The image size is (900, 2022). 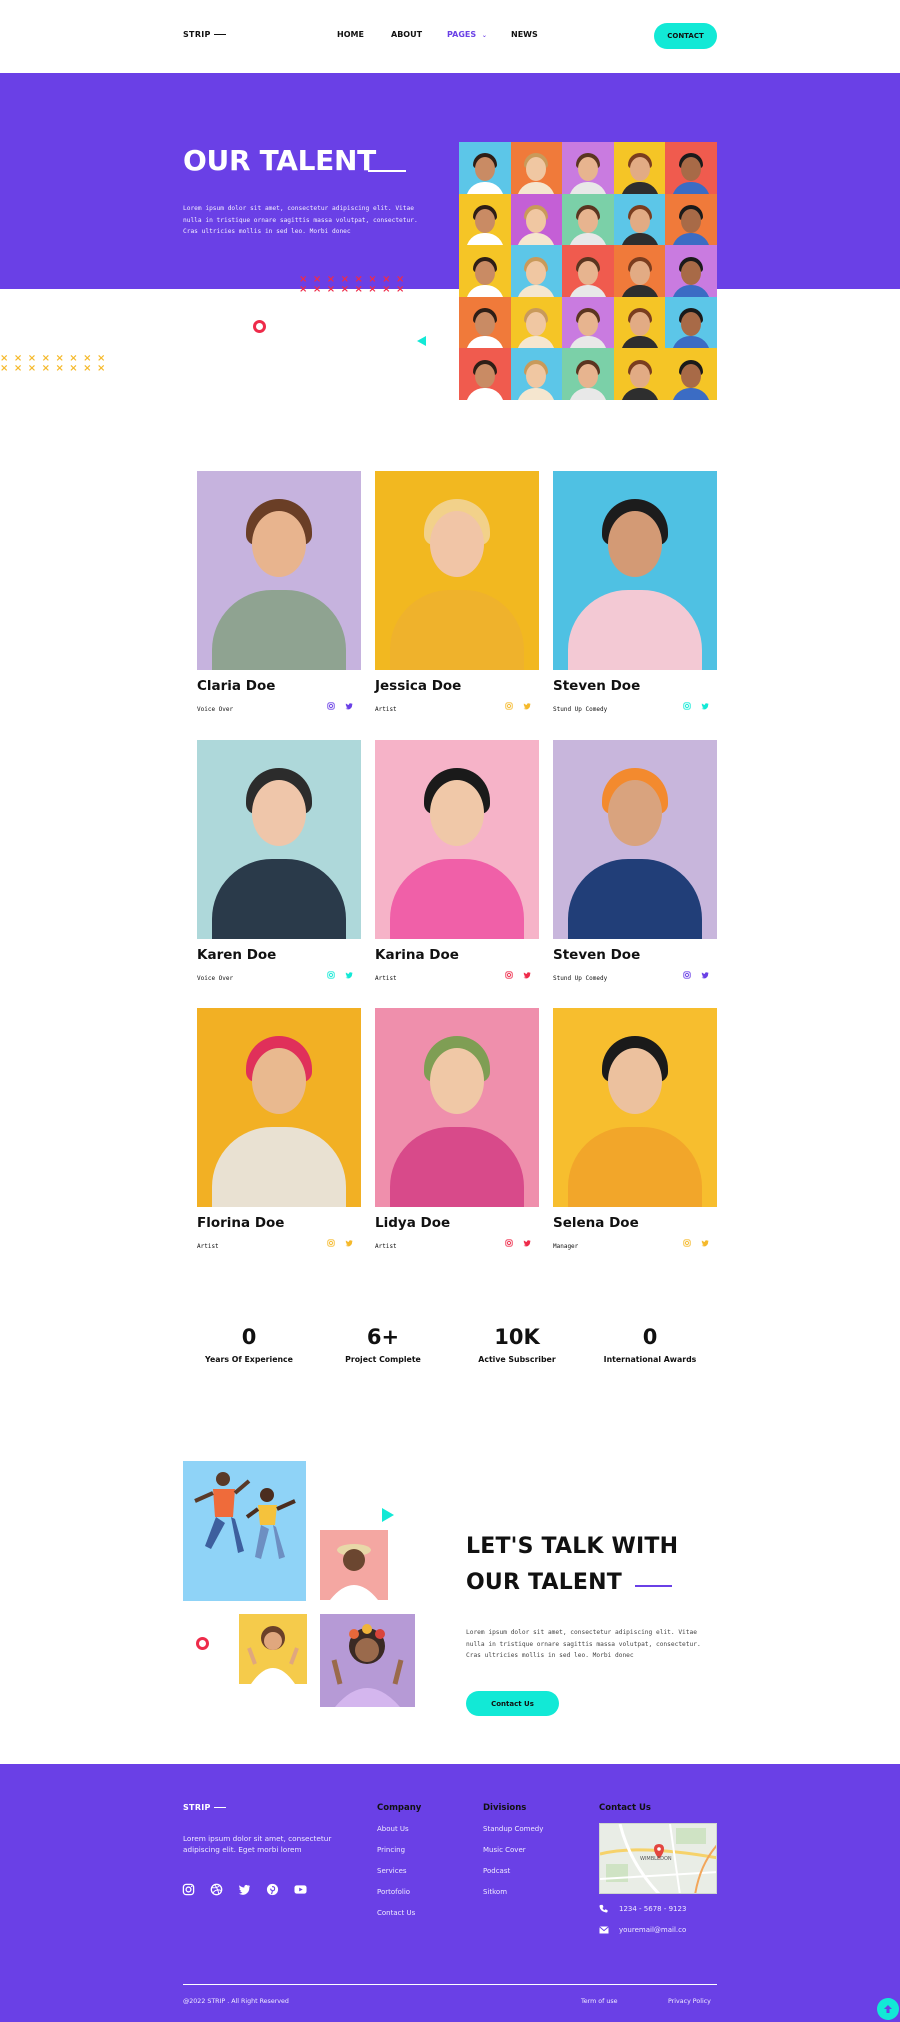 I want to click on chevron-down-icon: ⌄, so click(x=484, y=35).